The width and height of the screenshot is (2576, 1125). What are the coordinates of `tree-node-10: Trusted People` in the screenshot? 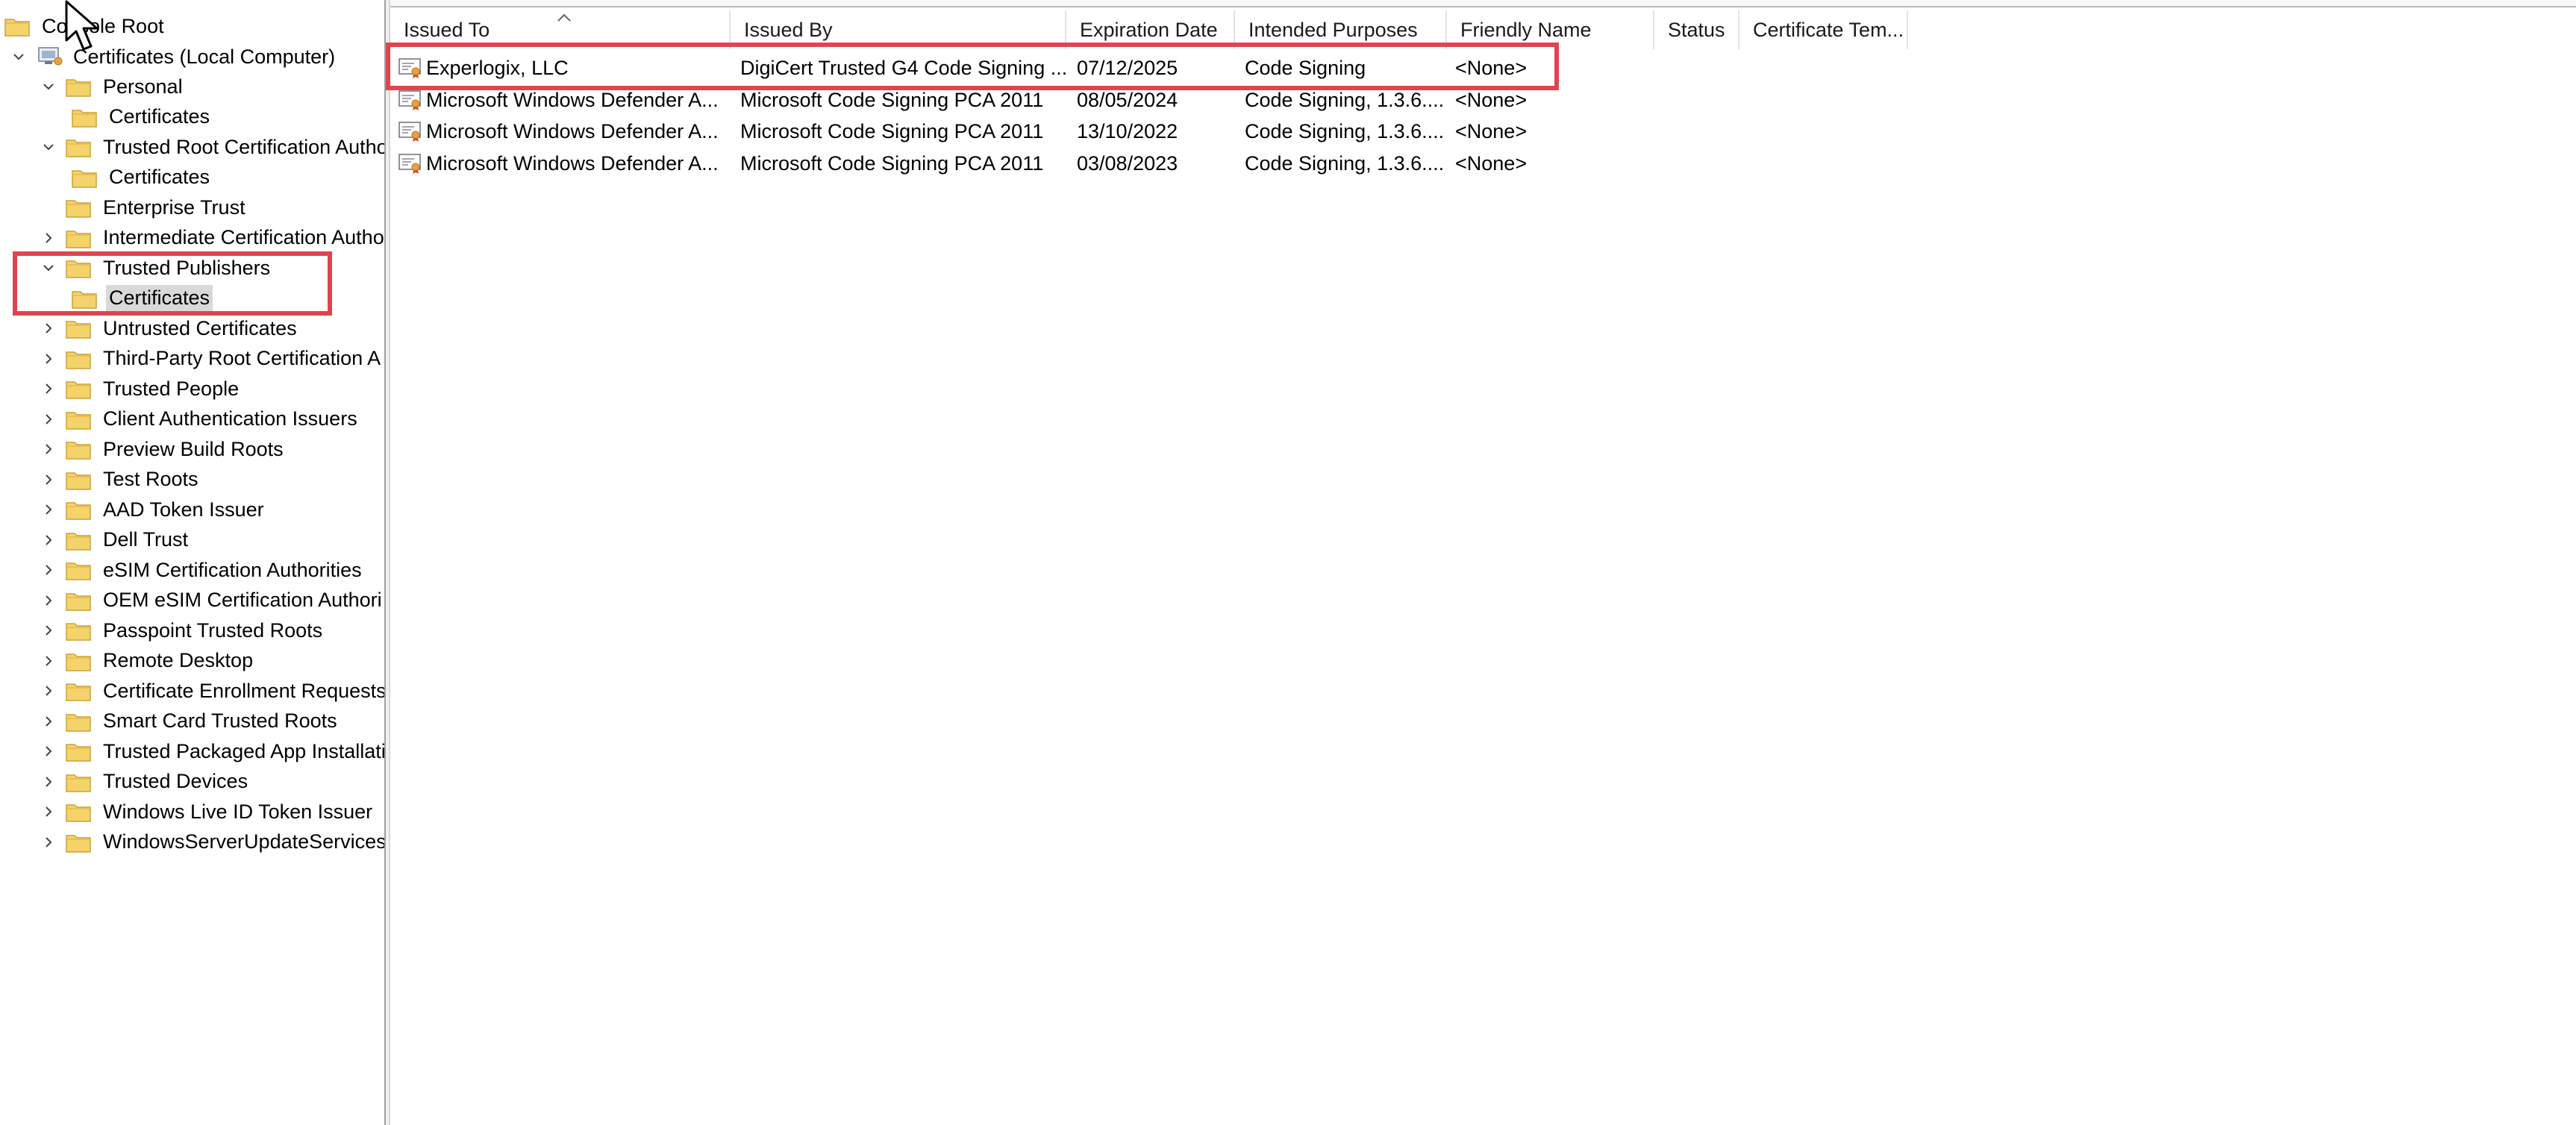 It's located at (140, 389).